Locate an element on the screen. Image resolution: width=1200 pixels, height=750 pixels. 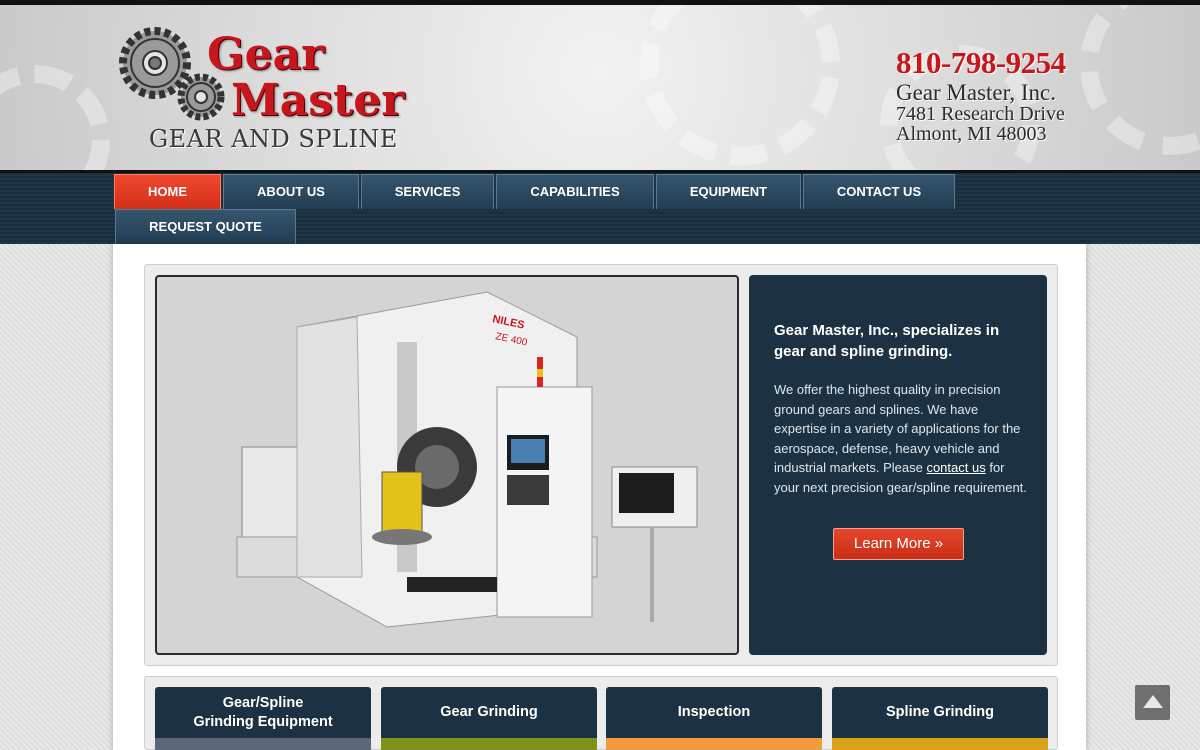
nav-request-quote: REQUEST QUOTE is located at coordinates (205, 226).